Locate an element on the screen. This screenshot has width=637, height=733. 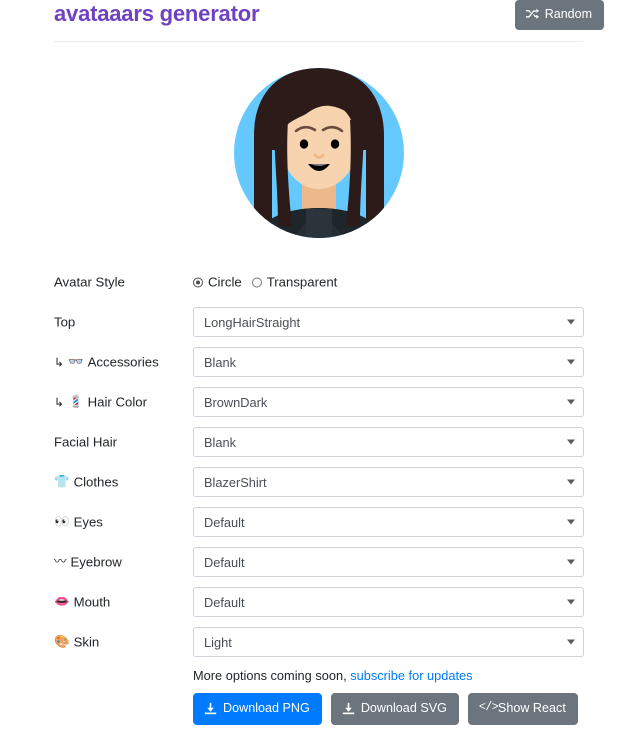
row-eyes: 👀 Eyes Default is located at coordinates (318, 522).